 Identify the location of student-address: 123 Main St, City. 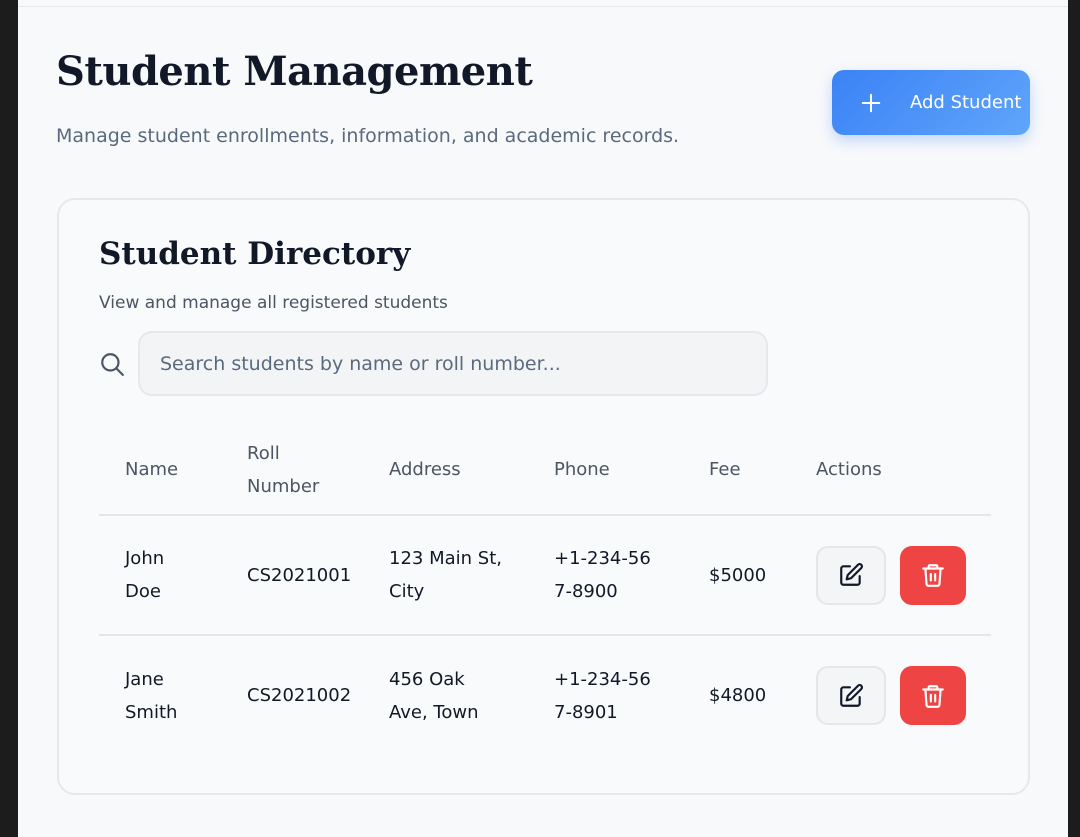
(445, 575).